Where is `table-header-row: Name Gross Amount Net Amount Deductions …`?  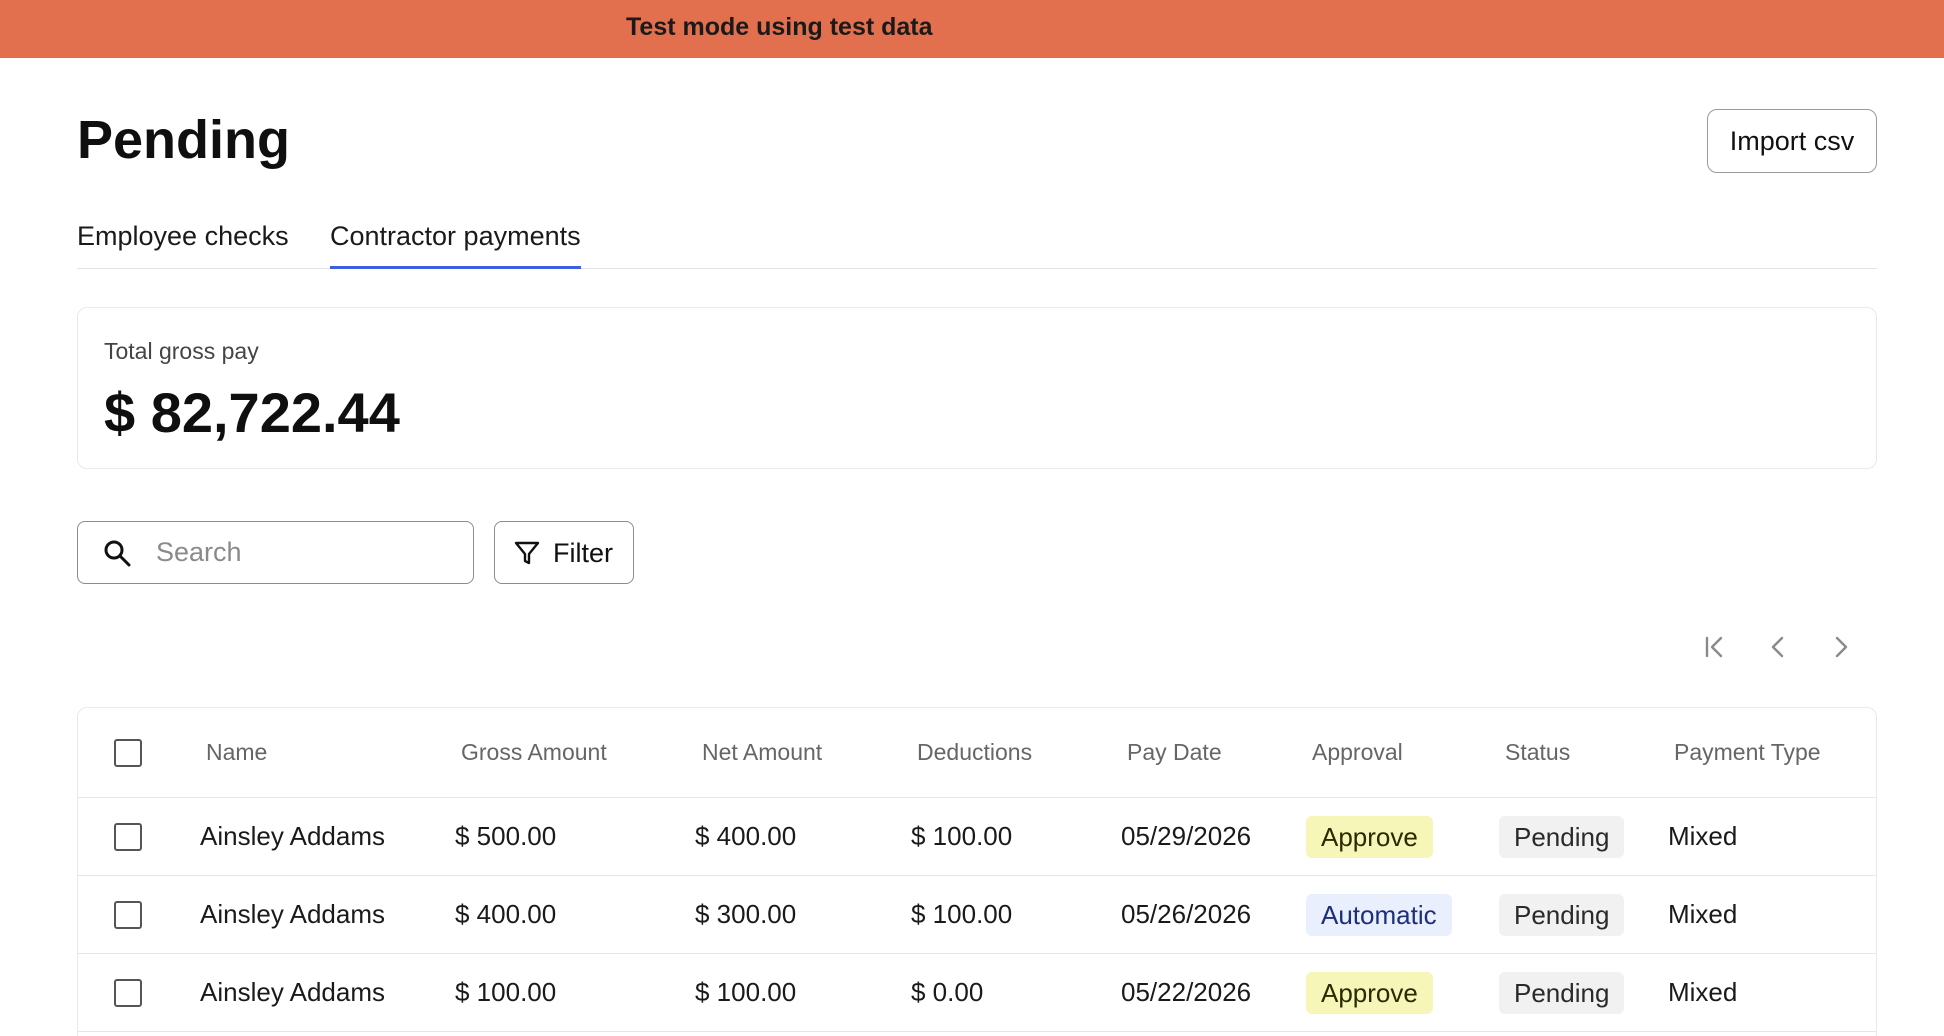 table-header-row: Name Gross Amount Net Amount Deductions … is located at coordinates (977, 753).